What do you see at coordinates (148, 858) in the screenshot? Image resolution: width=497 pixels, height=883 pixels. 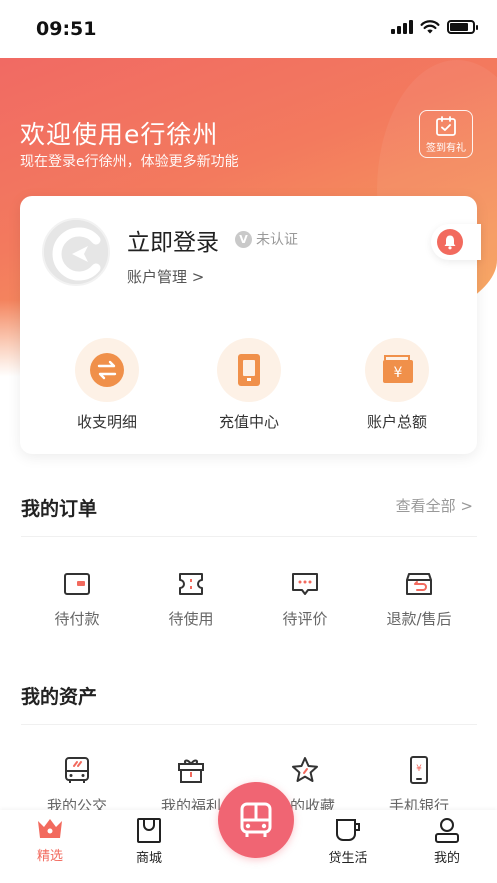 I see `tab-label: 商城` at bounding box center [148, 858].